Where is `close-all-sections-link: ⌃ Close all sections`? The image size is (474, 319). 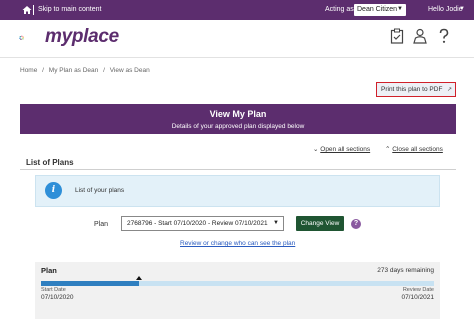
close-all-sections-link: ⌃ Close all sections is located at coordinates (414, 149).